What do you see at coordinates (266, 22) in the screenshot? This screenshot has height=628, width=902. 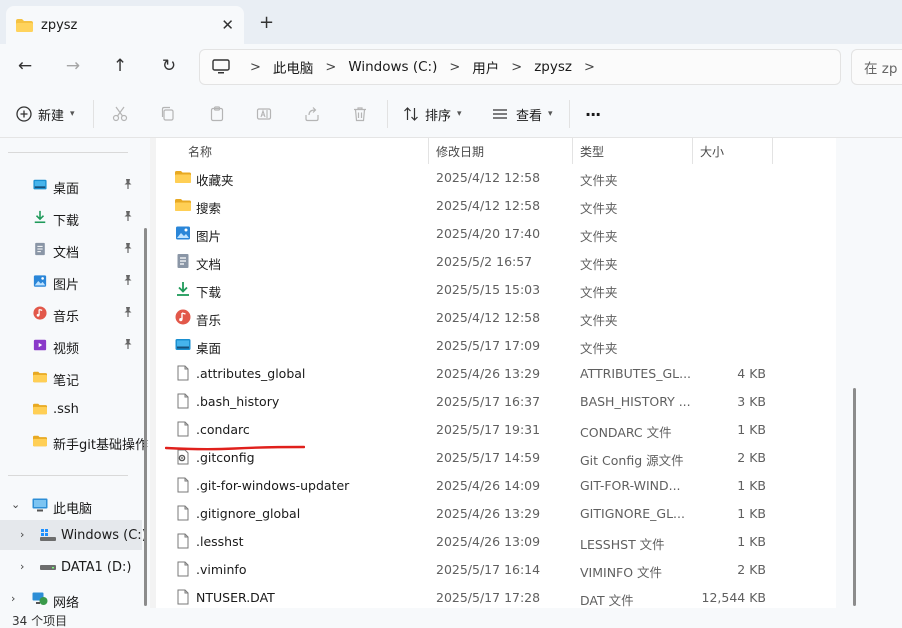 I see `new-tab-button: +` at bounding box center [266, 22].